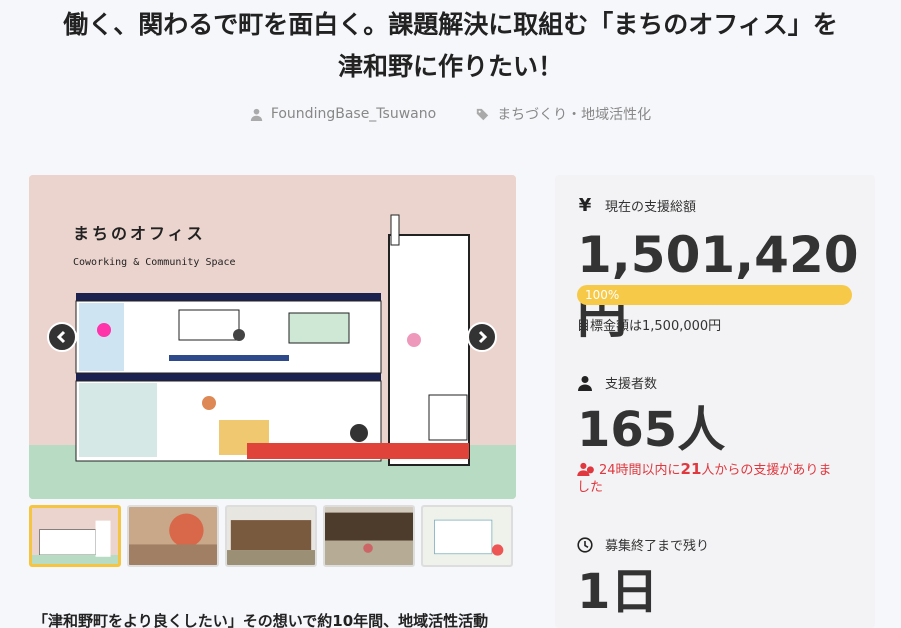 The height and width of the screenshot is (628, 901). What do you see at coordinates (691, 469) in the screenshot?
I see `recent-count: 21` at bounding box center [691, 469].